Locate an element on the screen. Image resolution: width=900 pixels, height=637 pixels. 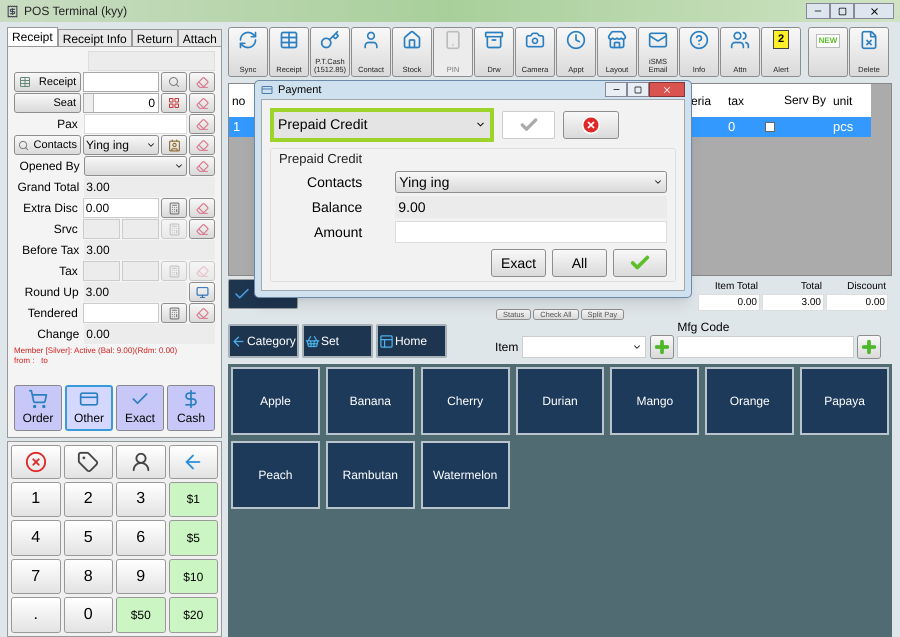
input-field: 0.00 is located at coordinates (120, 208).